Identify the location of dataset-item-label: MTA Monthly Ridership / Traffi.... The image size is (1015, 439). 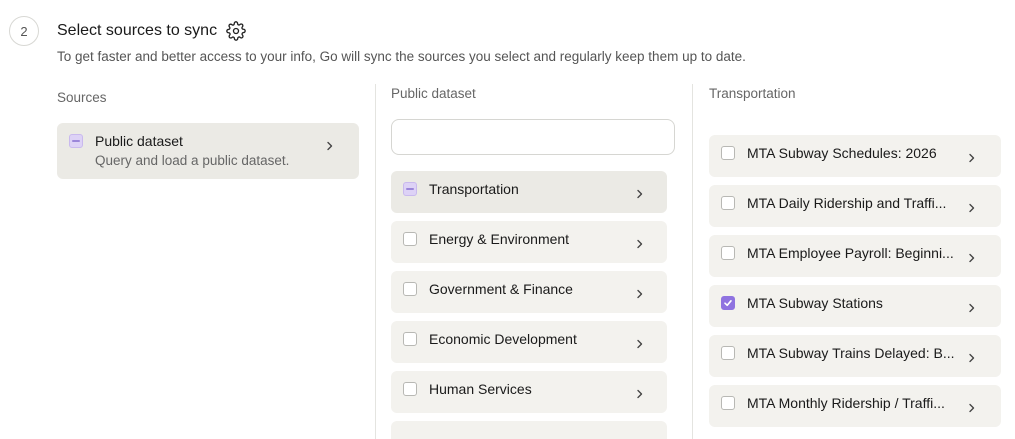
(846, 403).